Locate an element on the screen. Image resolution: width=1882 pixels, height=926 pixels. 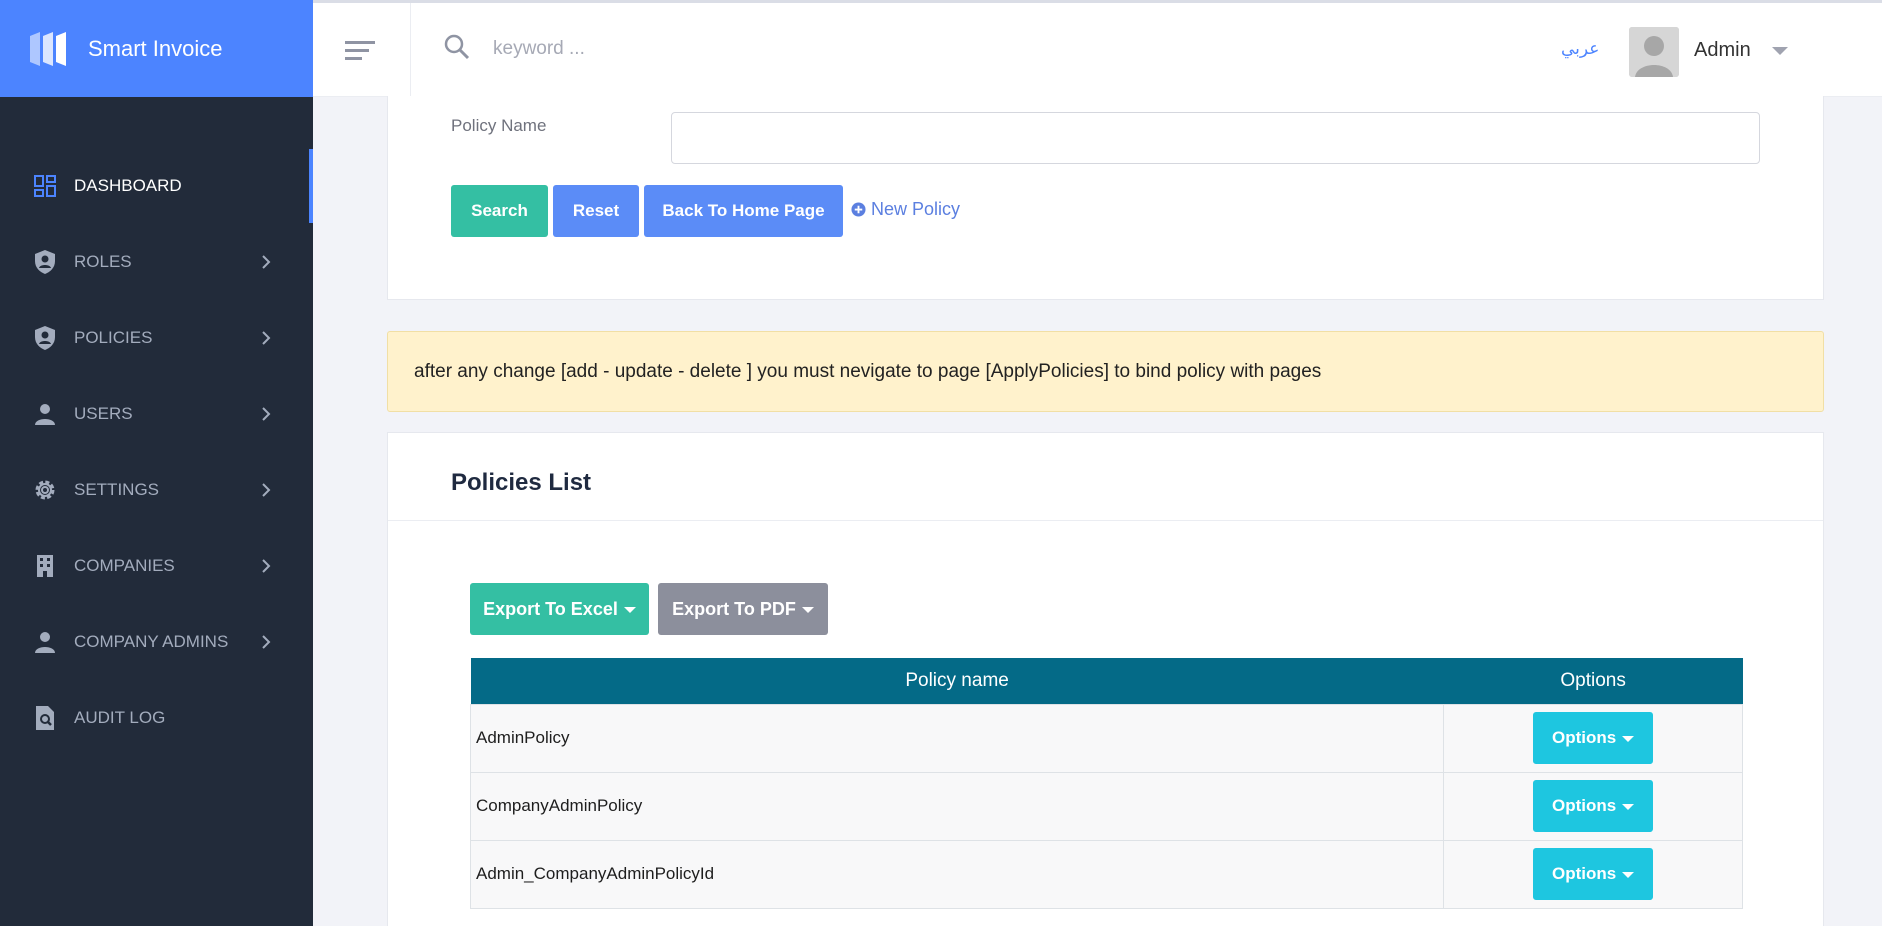
language-switch-link: عربي is located at coordinates (1580, 49).